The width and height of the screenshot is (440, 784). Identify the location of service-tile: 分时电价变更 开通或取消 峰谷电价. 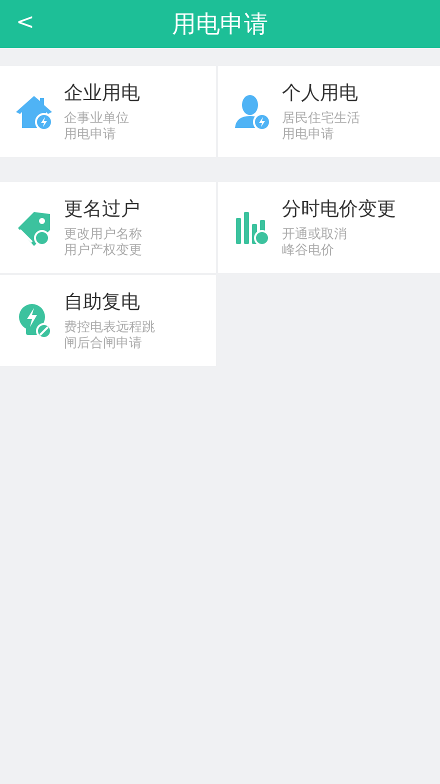
(329, 227).